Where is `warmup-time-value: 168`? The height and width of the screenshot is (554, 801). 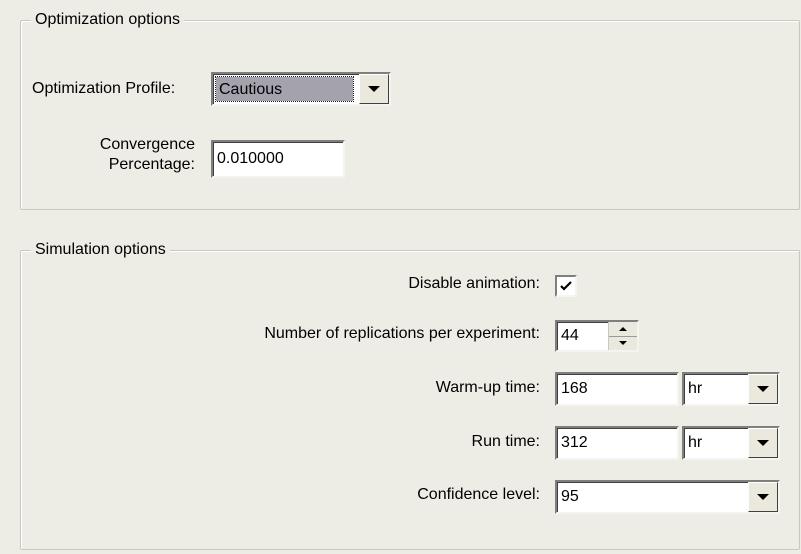 warmup-time-value: 168 is located at coordinates (574, 388).